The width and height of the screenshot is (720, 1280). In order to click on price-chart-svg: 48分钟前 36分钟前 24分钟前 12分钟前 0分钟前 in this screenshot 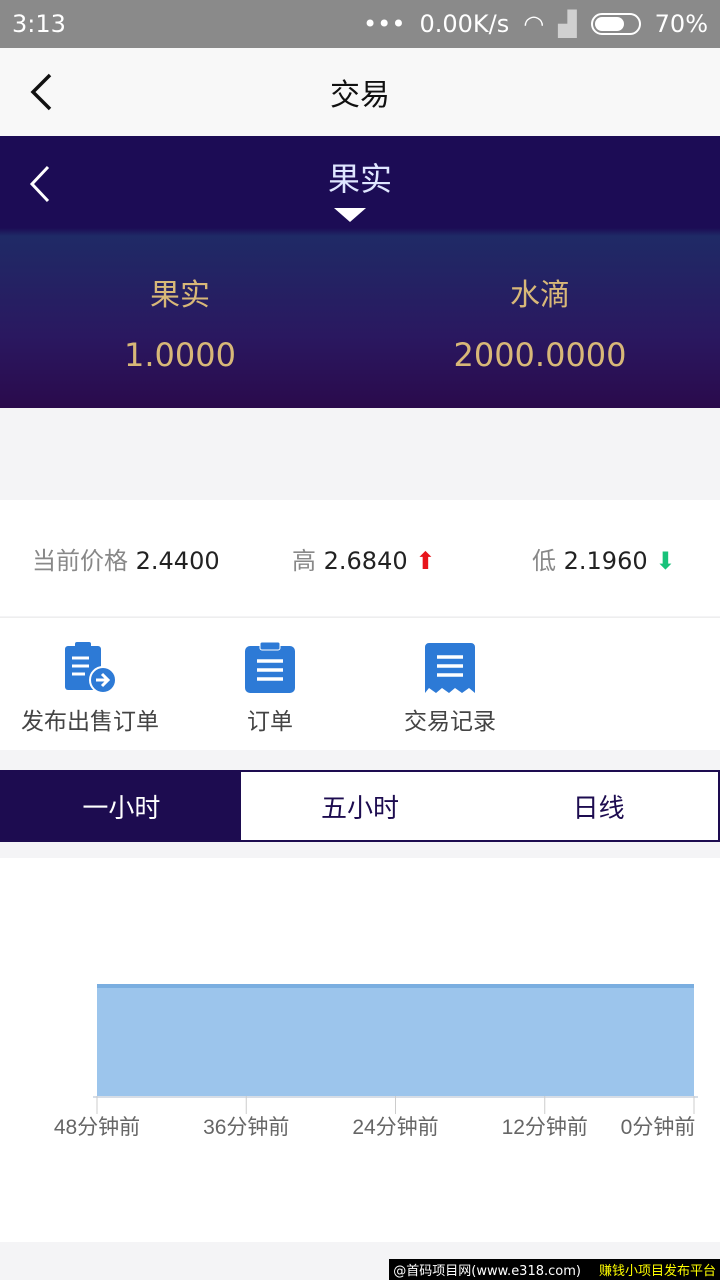, I will do `click(376, 1061)`.